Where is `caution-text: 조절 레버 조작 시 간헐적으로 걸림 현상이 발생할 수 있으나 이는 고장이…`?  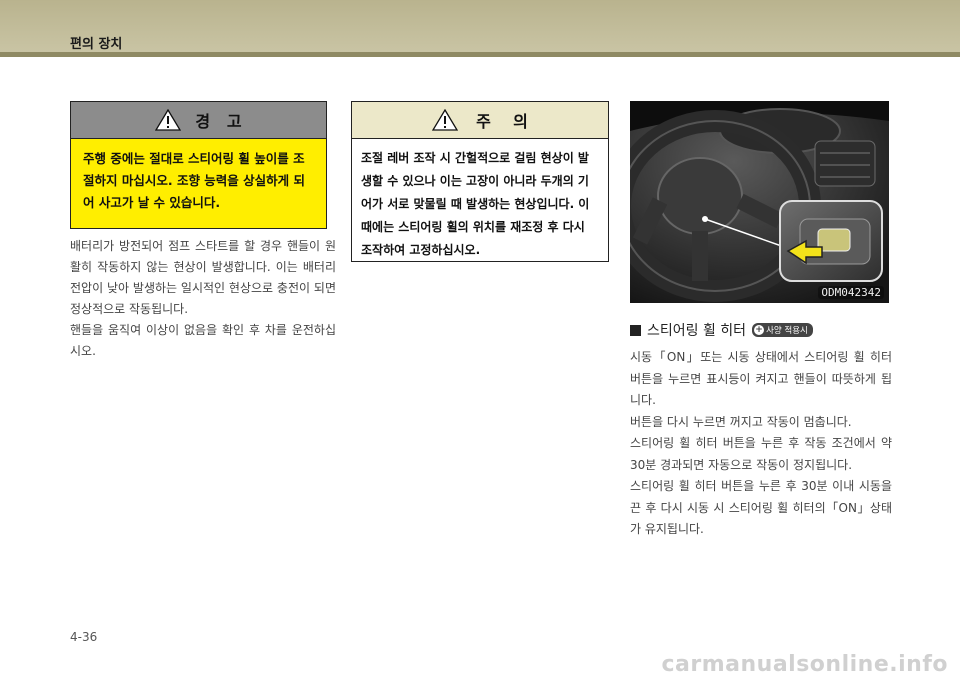 caution-text: 조절 레버 조작 시 간헐적으로 걸림 현상이 발생할 수 있으나 이는 고장이… is located at coordinates (475, 204).